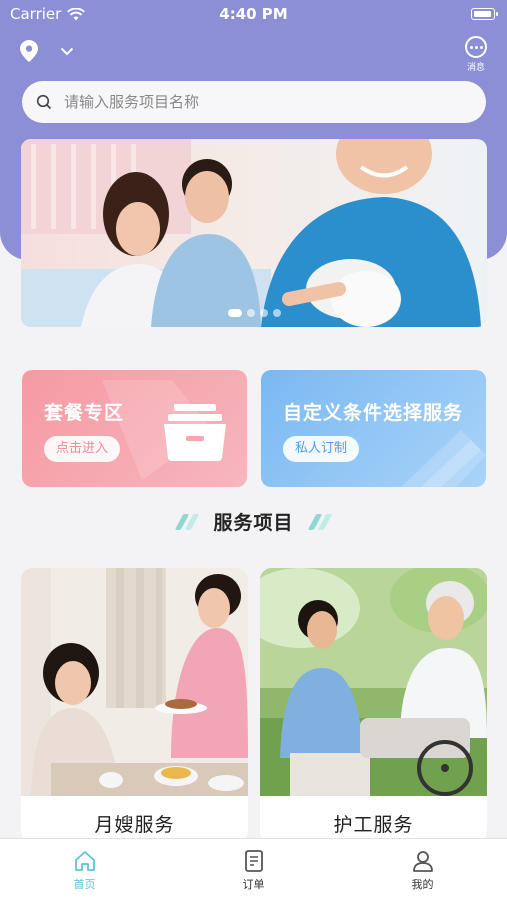  Describe the element at coordinates (134, 682) in the screenshot. I see `maternity-photo` at that location.